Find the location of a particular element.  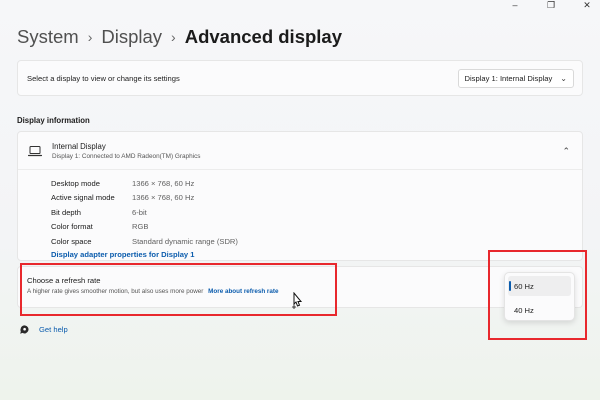

breadcrumb-display: Display is located at coordinates (131, 37).